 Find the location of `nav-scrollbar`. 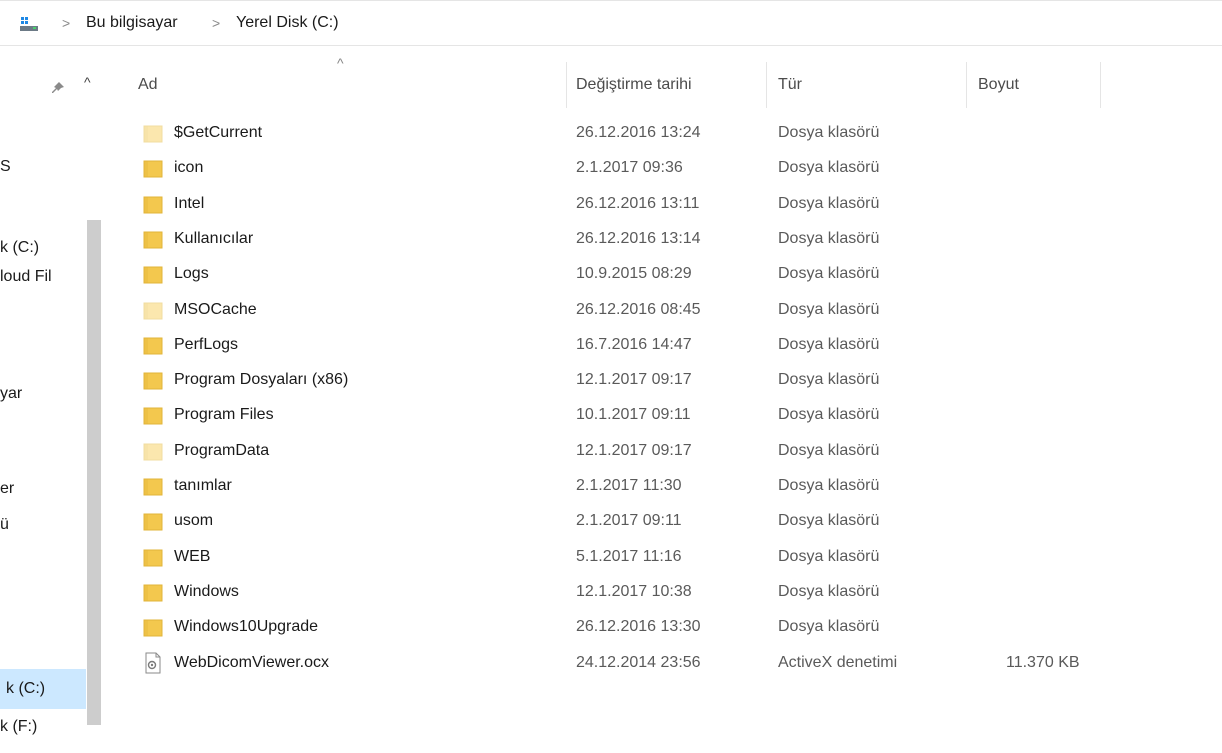

nav-scrollbar is located at coordinates (94, 472).